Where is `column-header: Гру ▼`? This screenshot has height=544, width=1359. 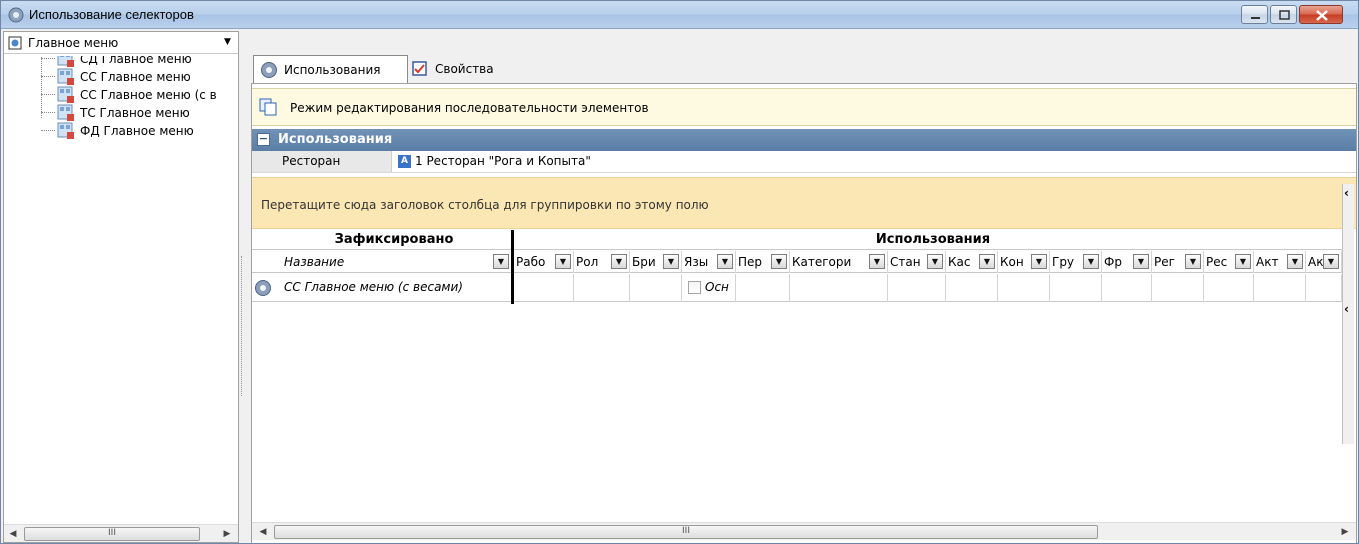
column-header: Гру ▼ is located at coordinates (1076, 262).